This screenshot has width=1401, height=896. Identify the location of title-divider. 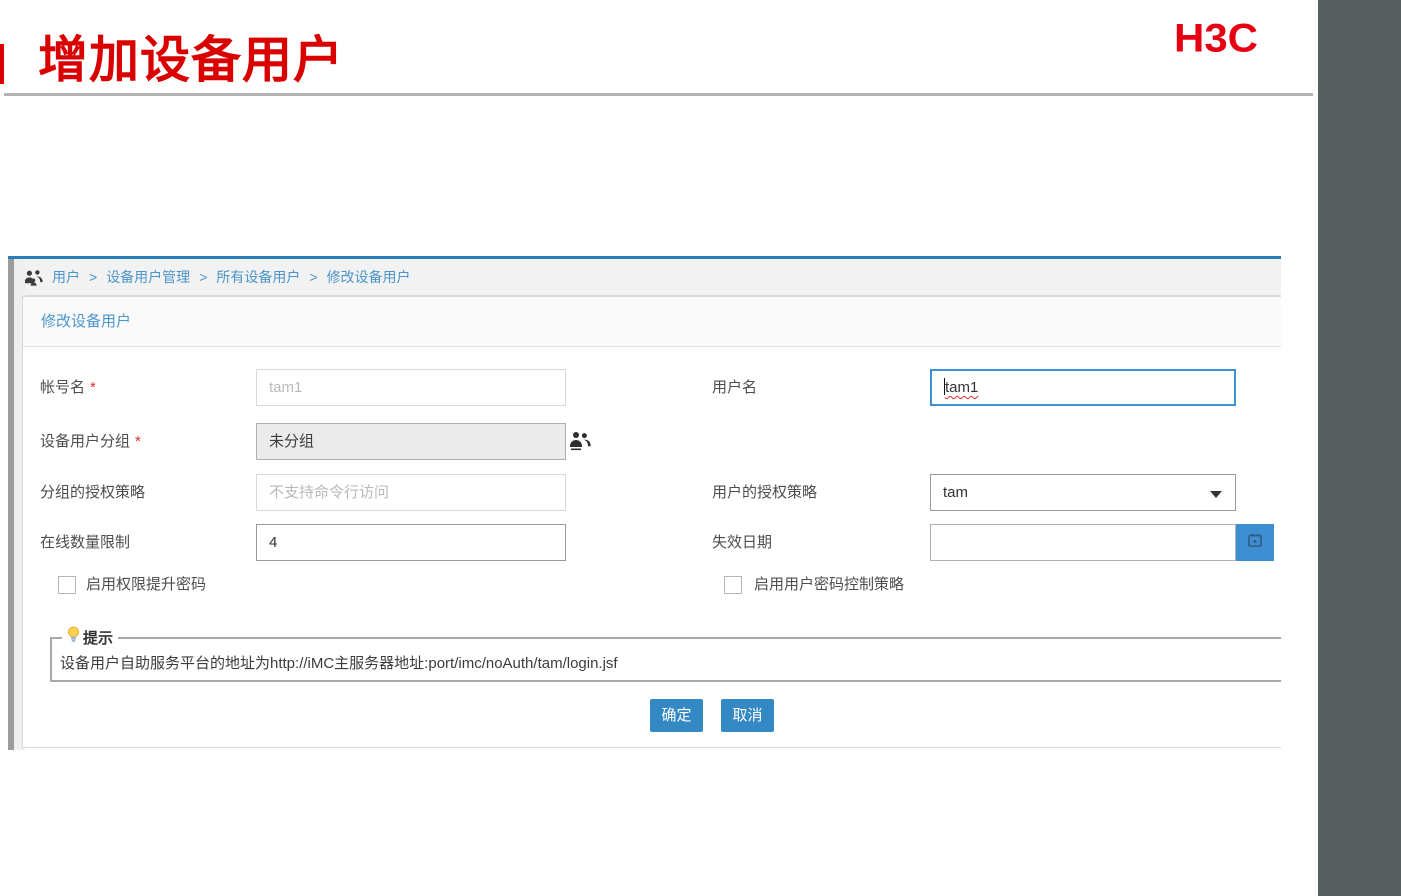
(658, 94).